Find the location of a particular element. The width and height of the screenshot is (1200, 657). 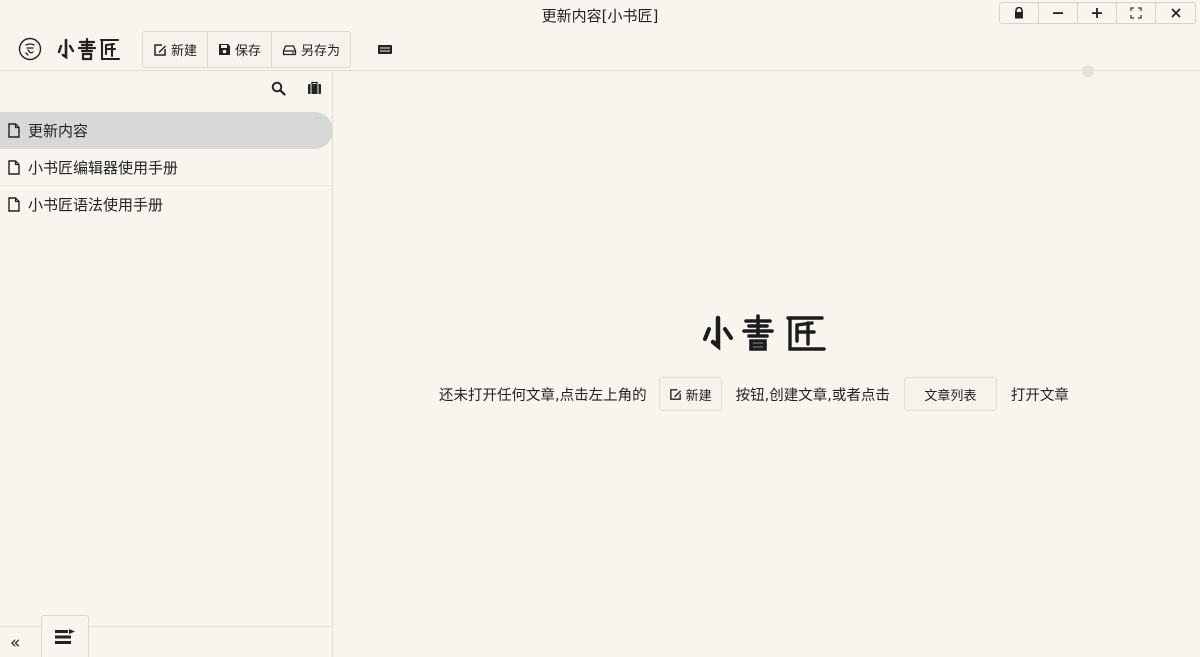

new-button-label: 新建 is located at coordinates (184, 51).